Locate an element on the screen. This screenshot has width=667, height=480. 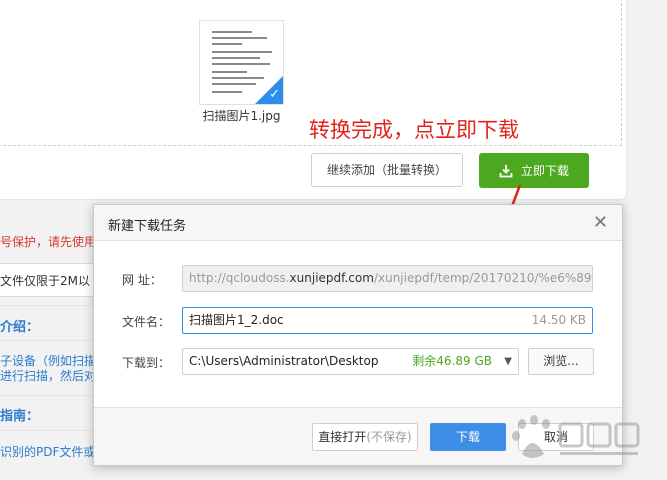
chevron-down-icon: ▼ is located at coordinates (508, 361).